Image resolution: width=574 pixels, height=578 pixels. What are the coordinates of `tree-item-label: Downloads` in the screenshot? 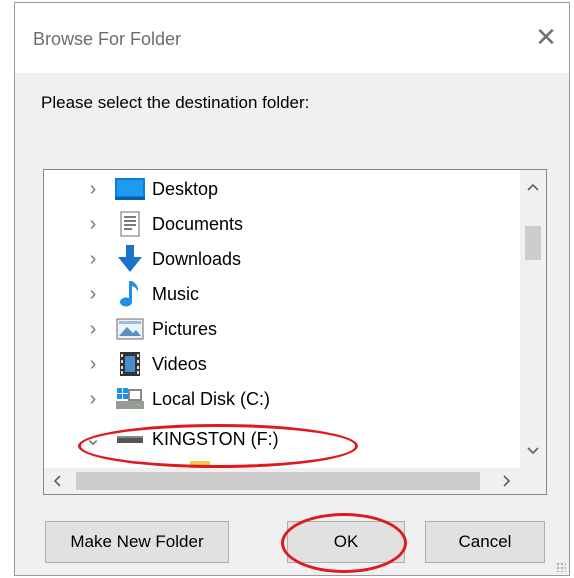 It's located at (197, 258).